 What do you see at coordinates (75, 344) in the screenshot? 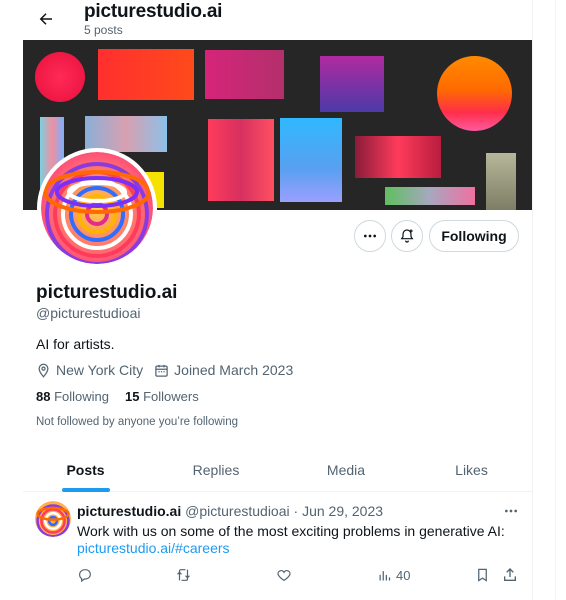
I see `profile-bio: AI for artists.` at bounding box center [75, 344].